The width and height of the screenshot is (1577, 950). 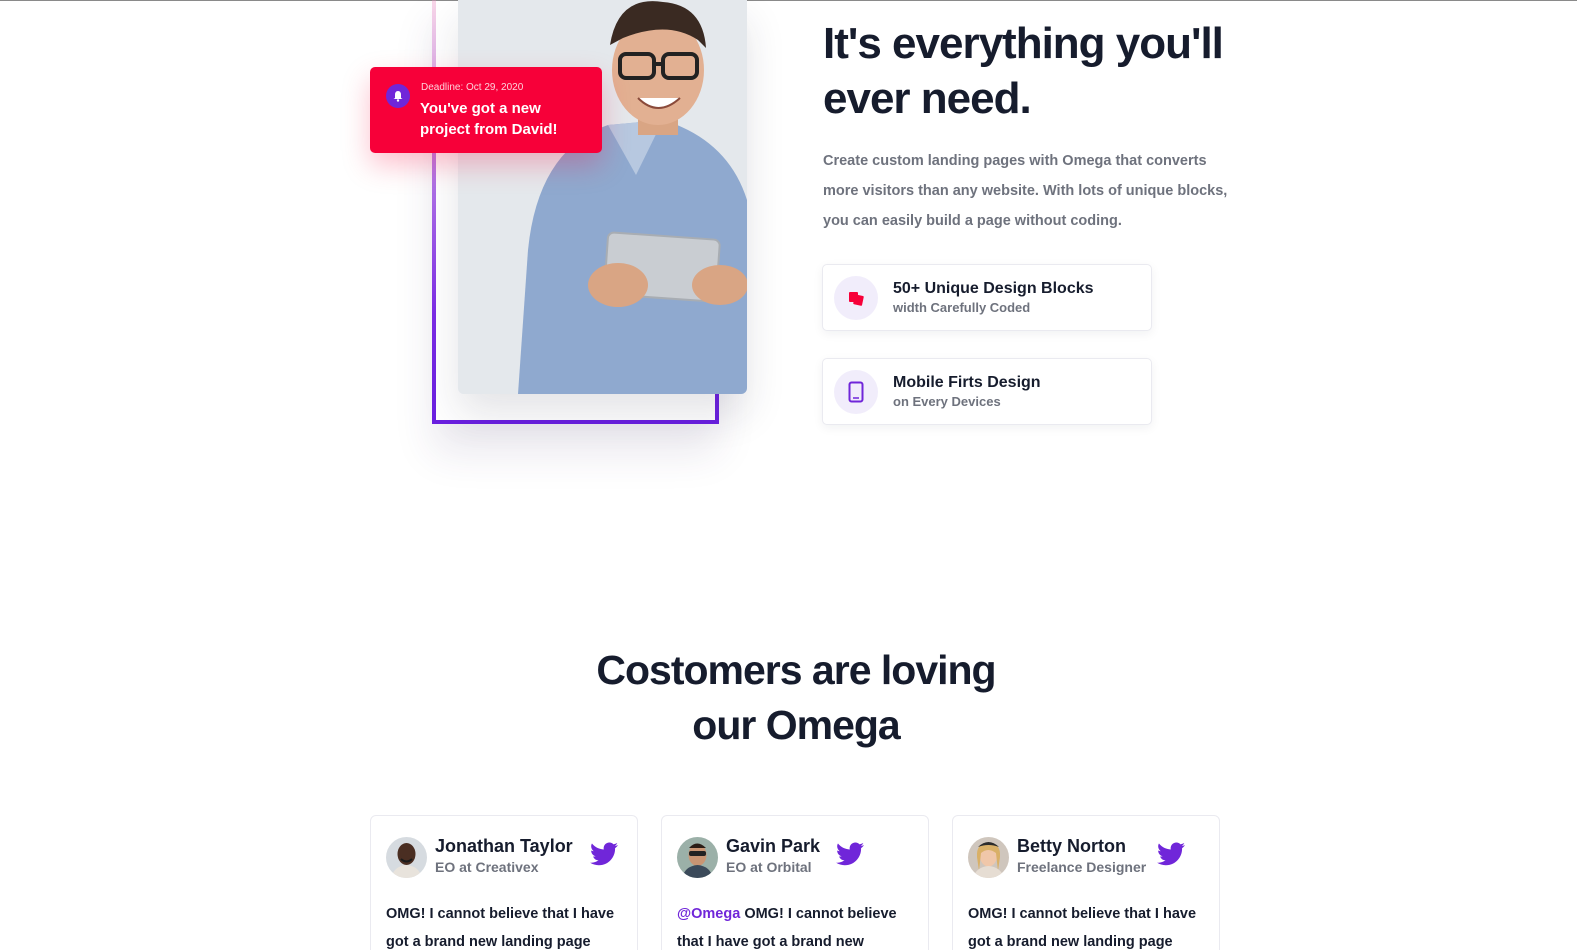 I want to click on hero-photo, so click(x=602, y=197).